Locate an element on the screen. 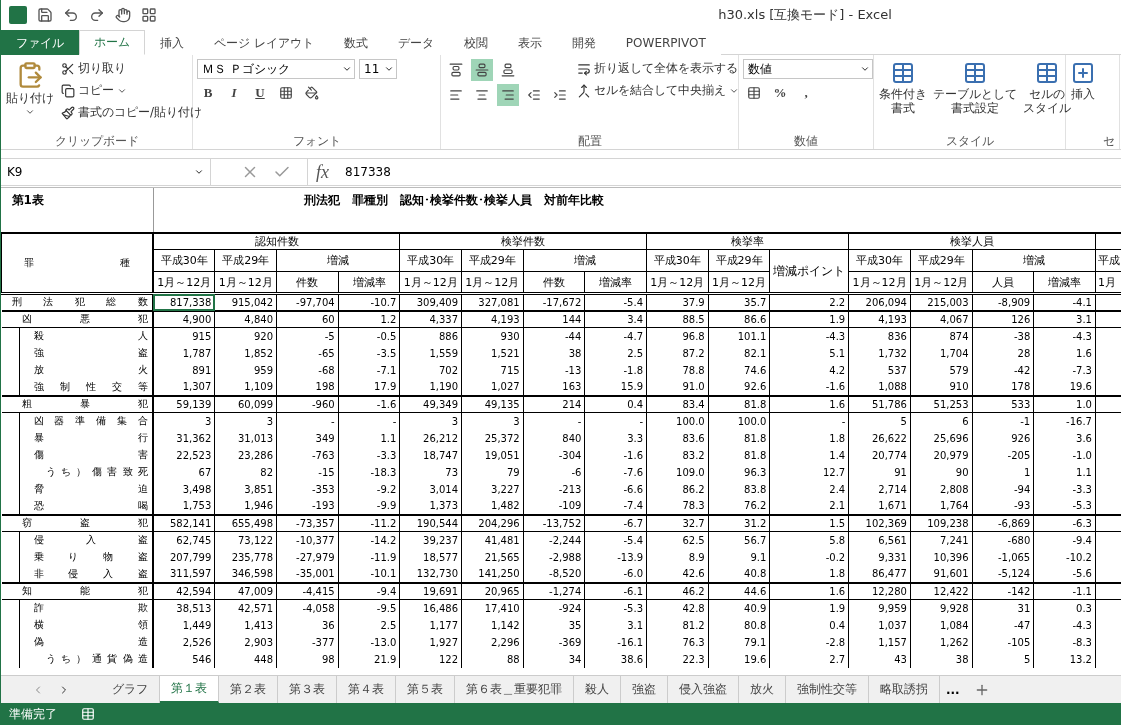 This screenshot has height=725, width=1121. align-button is located at coordinates (482, 70).